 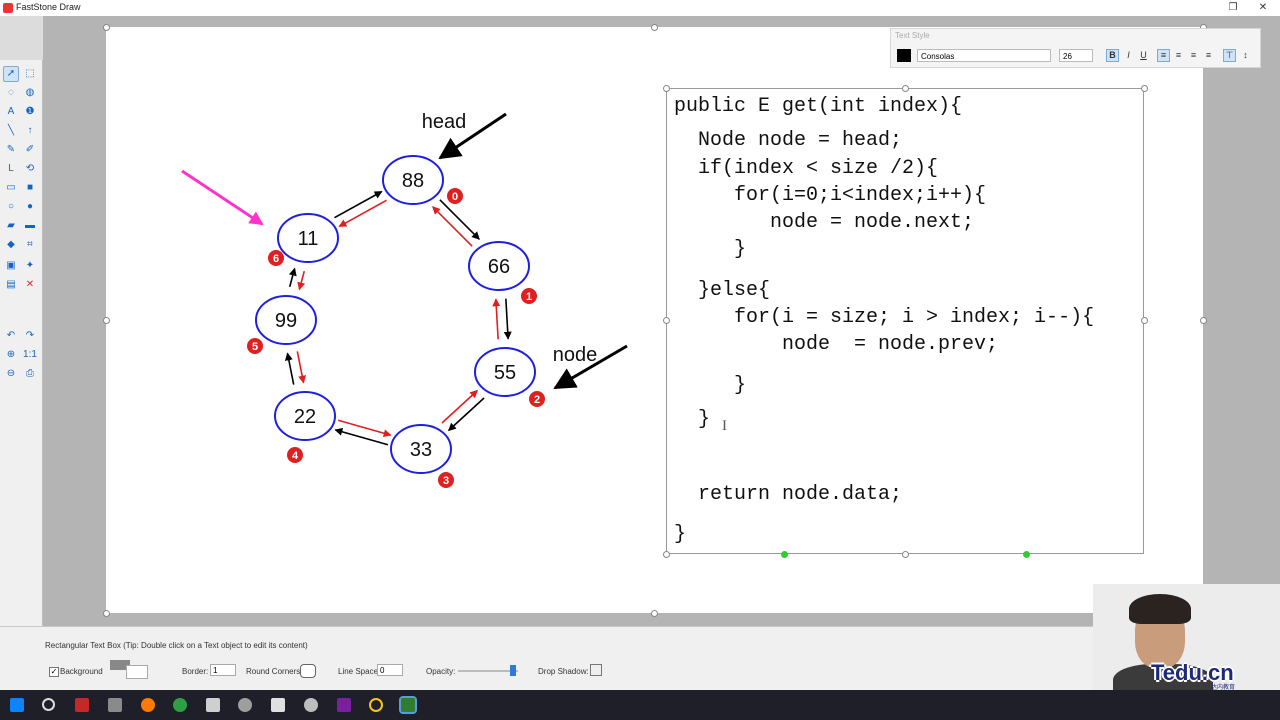 I want to click on code-line: public E get(int index){, so click(x=818, y=106).